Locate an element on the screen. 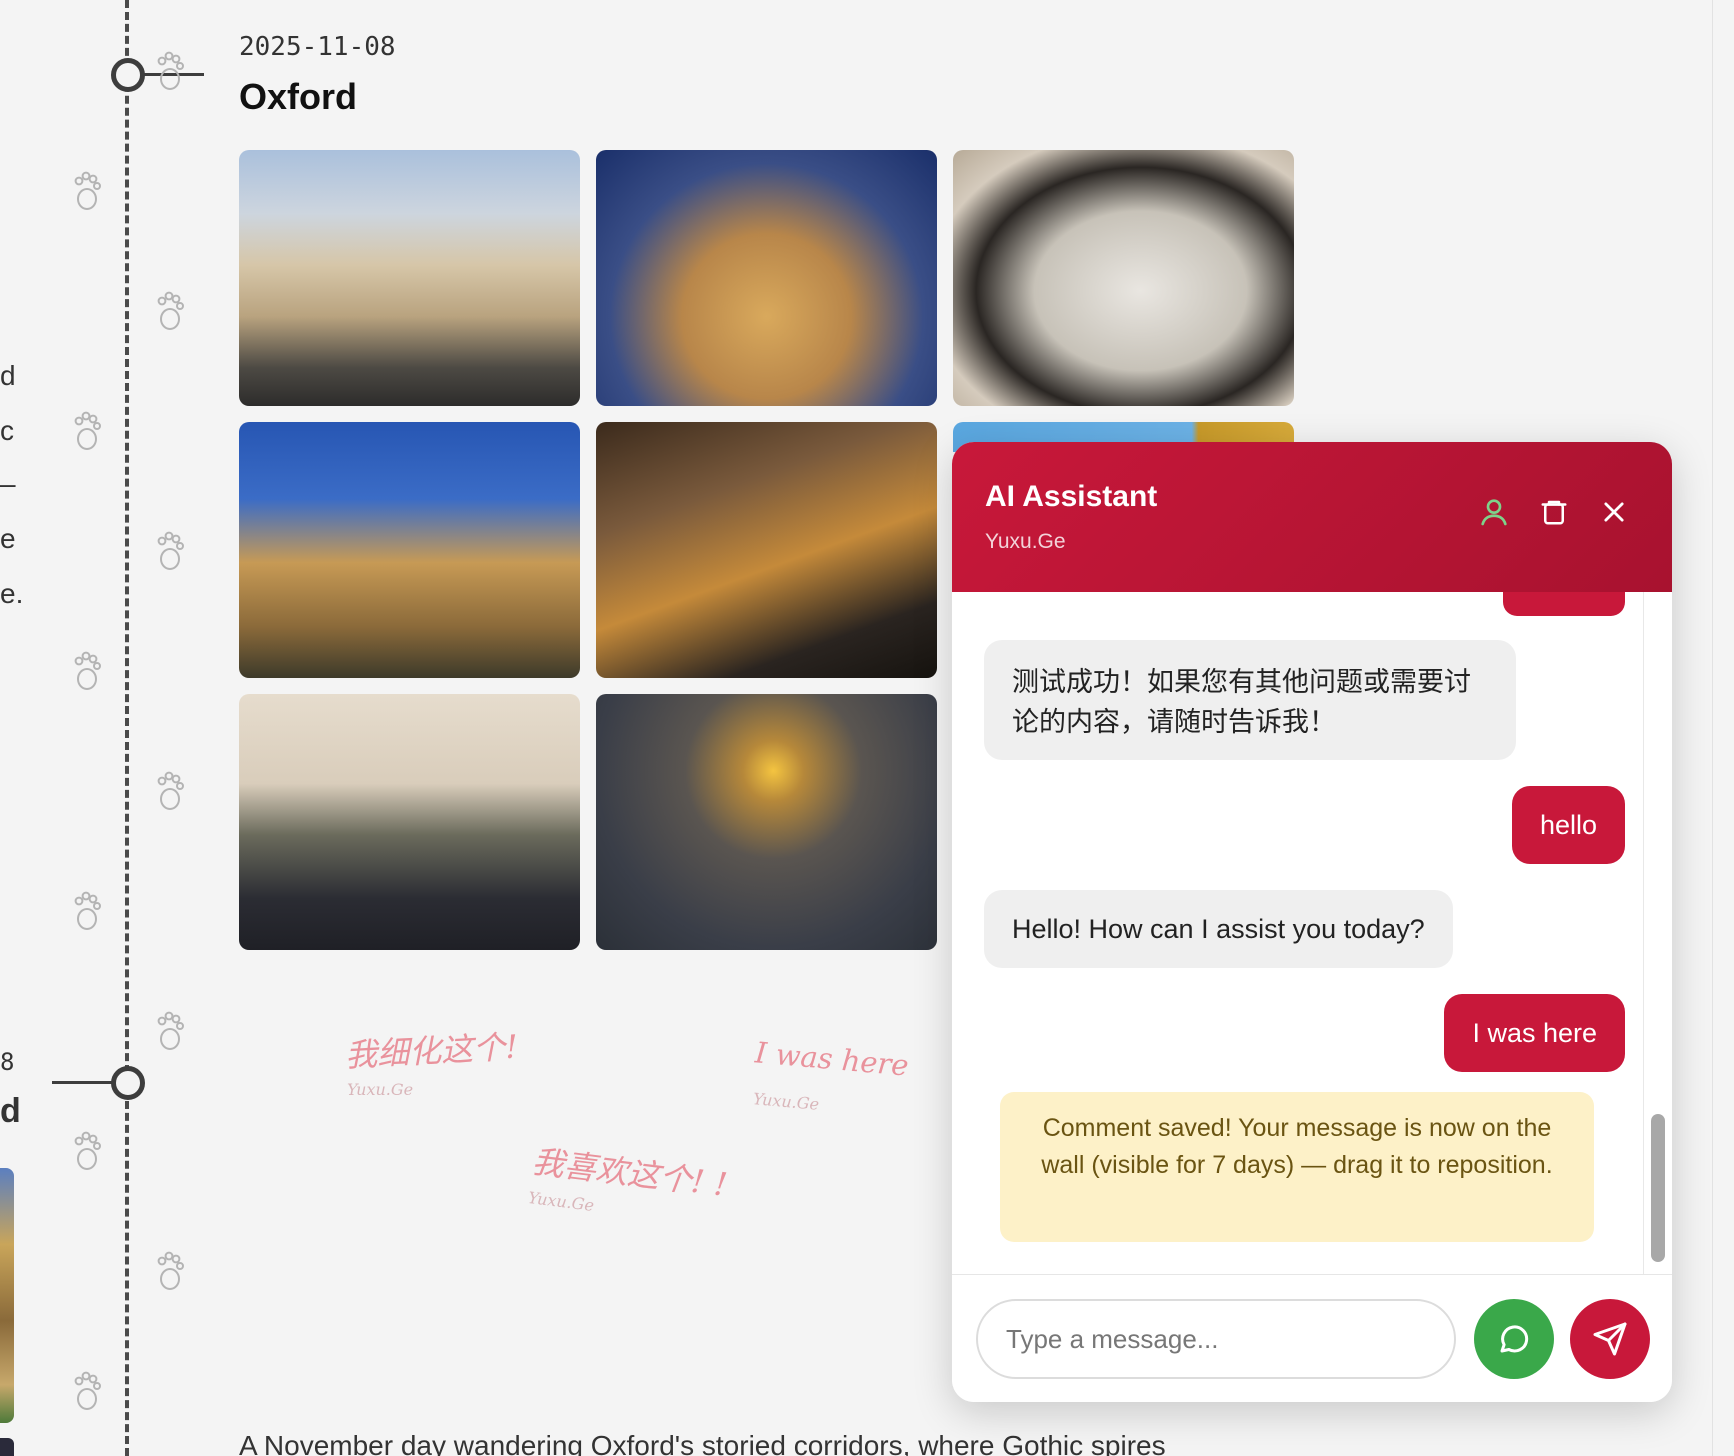 The height and width of the screenshot is (1456, 1734). edge-text: d is located at coordinates (8, 375).